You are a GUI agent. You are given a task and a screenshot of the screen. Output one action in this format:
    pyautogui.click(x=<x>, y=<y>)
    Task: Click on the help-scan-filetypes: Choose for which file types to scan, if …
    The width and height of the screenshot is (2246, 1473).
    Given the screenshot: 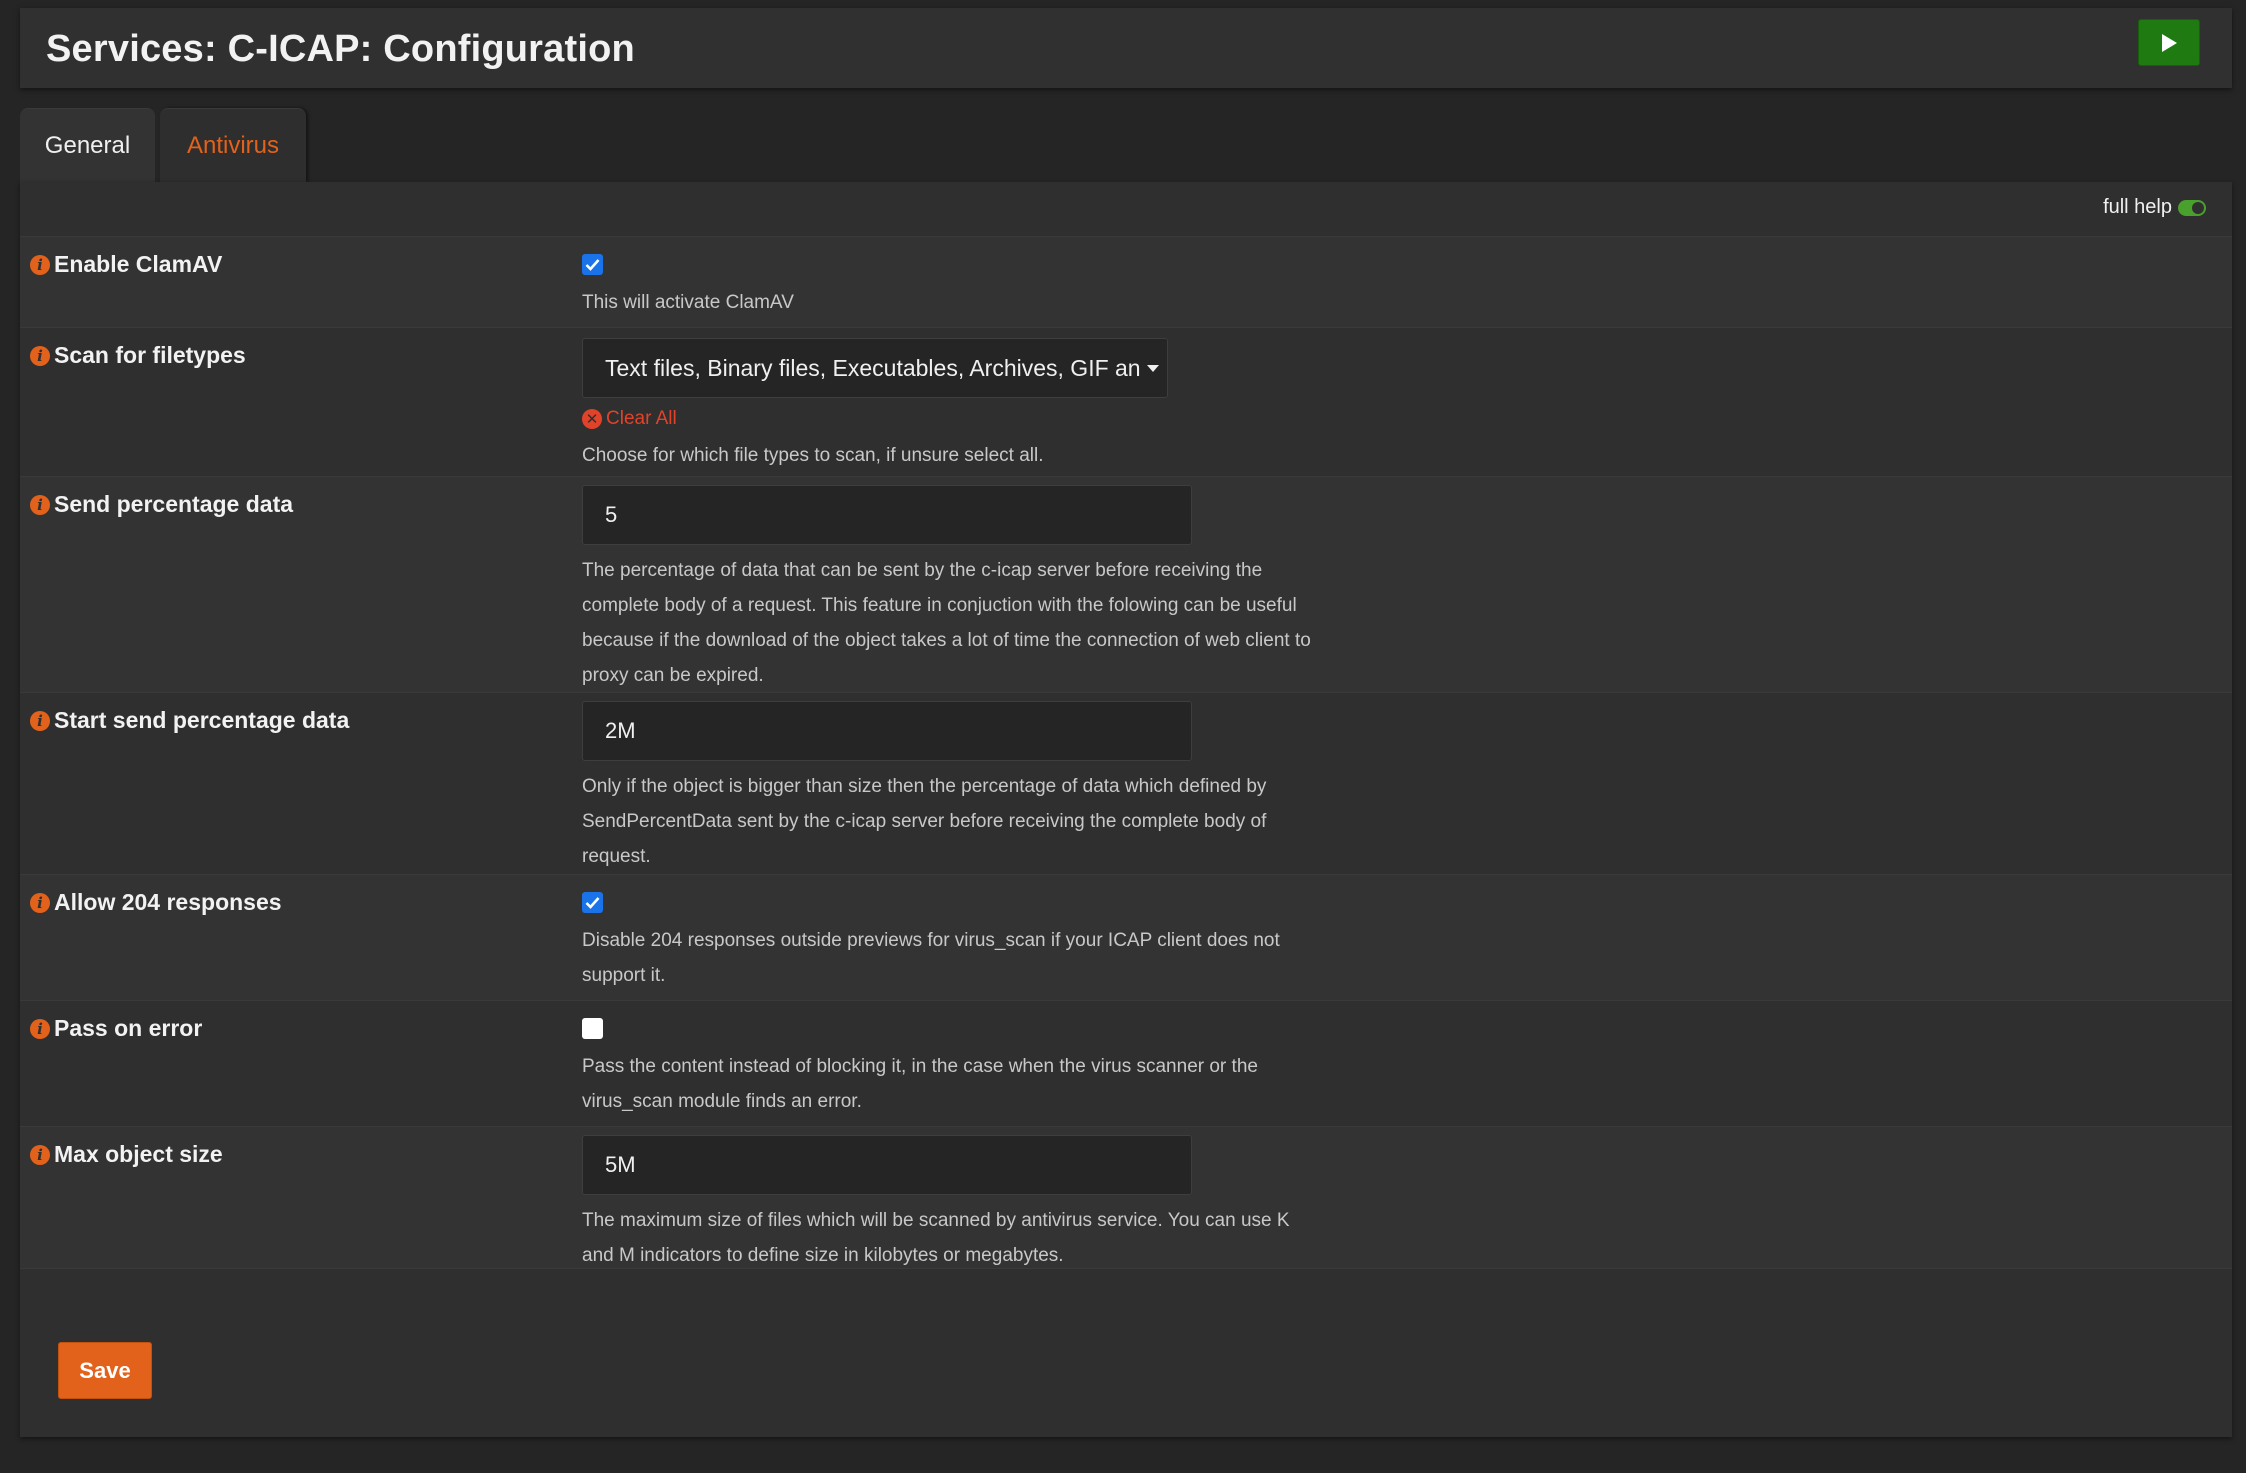 What is the action you would take?
    pyautogui.click(x=813, y=455)
    